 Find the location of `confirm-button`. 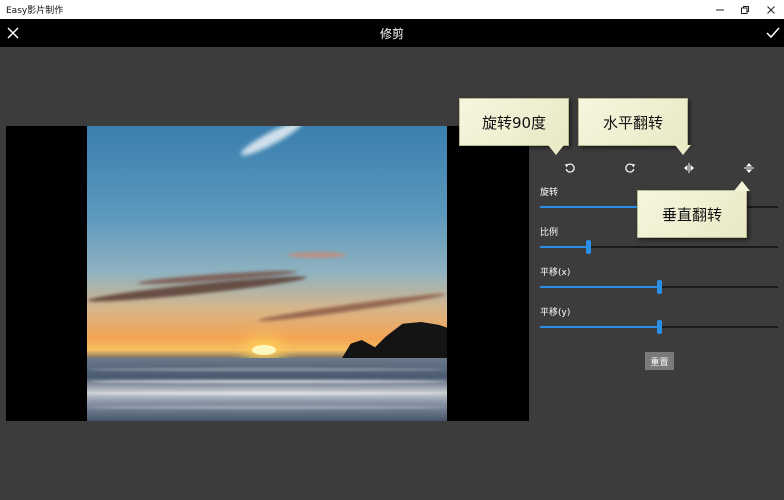

confirm-button is located at coordinates (773, 33).